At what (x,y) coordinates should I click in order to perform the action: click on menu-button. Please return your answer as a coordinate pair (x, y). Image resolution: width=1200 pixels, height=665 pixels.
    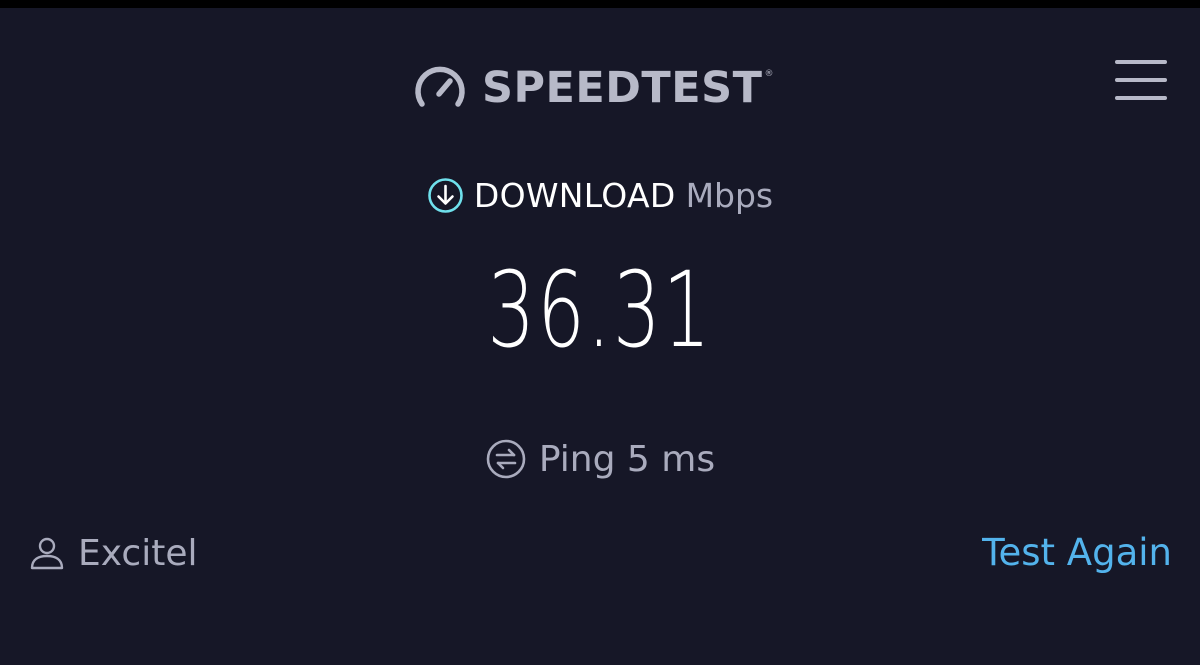
    Looking at the image, I should click on (1141, 80).